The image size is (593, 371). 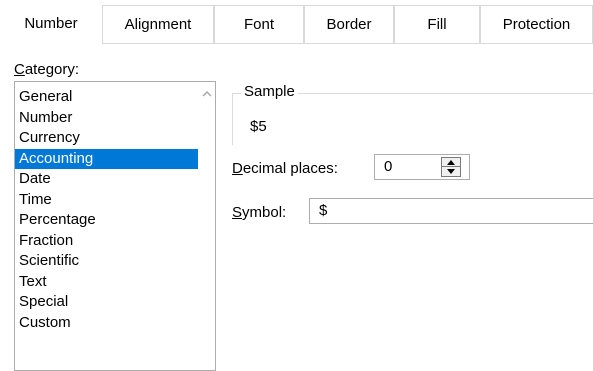 What do you see at coordinates (106, 282) in the screenshot?
I see `category-item-text: Text` at bounding box center [106, 282].